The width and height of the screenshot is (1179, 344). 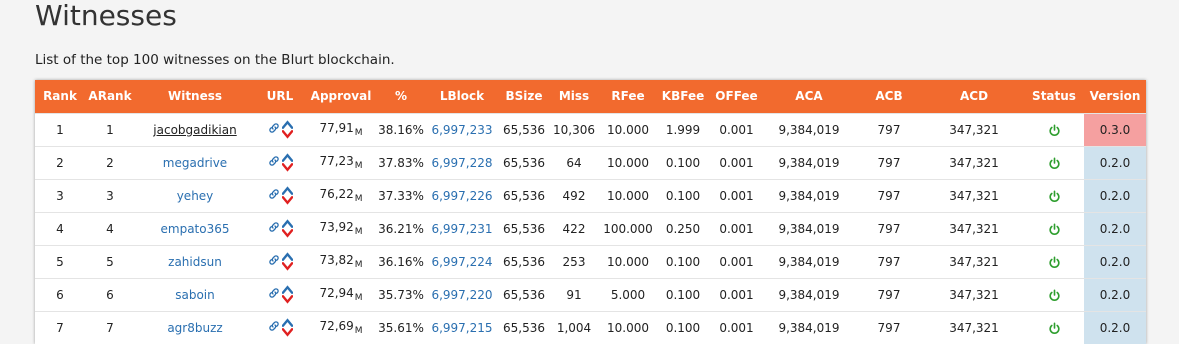 What do you see at coordinates (736, 96) in the screenshot?
I see `column-header-offee: OFFee` at bounding box center [736, 96].